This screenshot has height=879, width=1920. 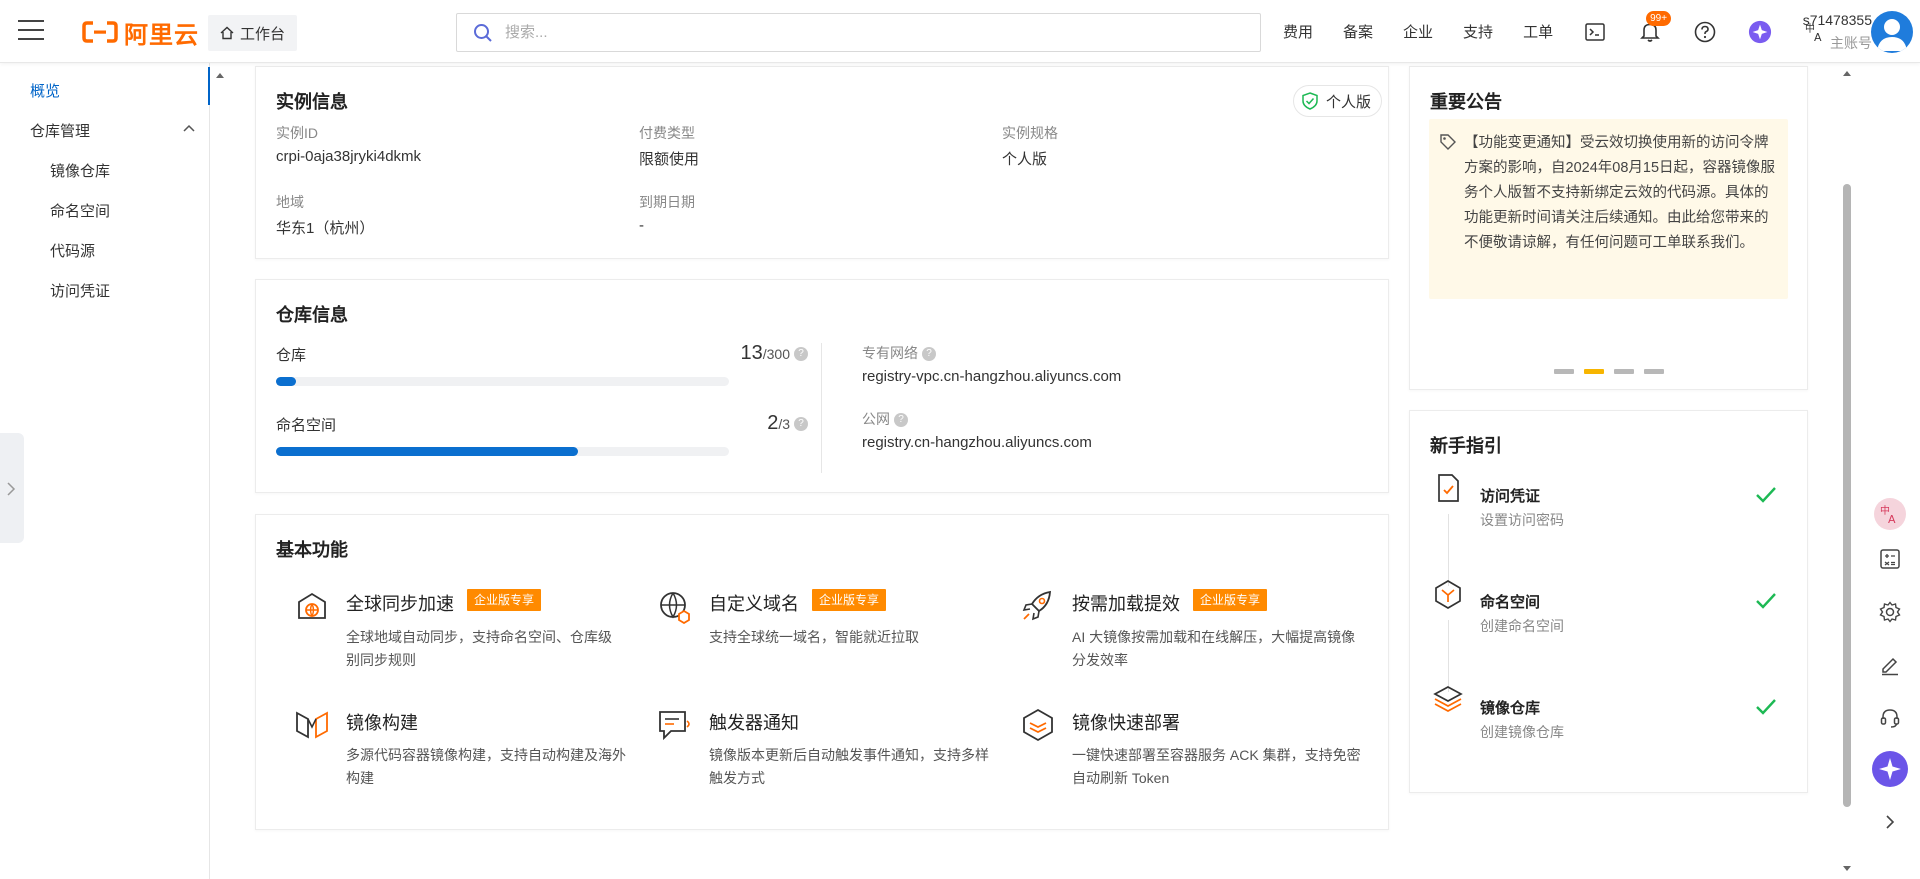 What do you see at coordinates (45, 90) in the screenshot?
I see `sidebar-item-overview: 概览` at bounding box center [45, 90].